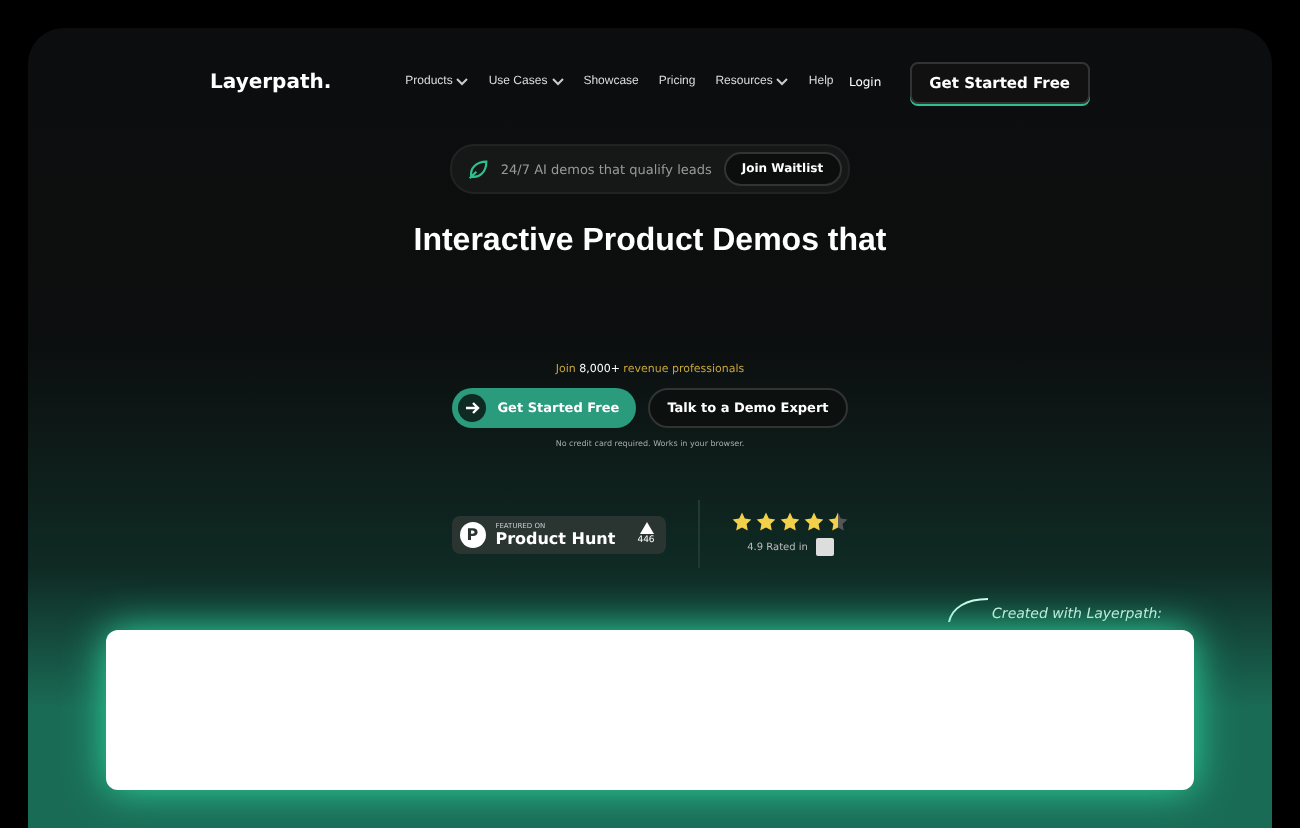 Image resolution: width=1300 pixels, height=828 pixels. I want to click on review-site-logo-icon, so click(824, 547).